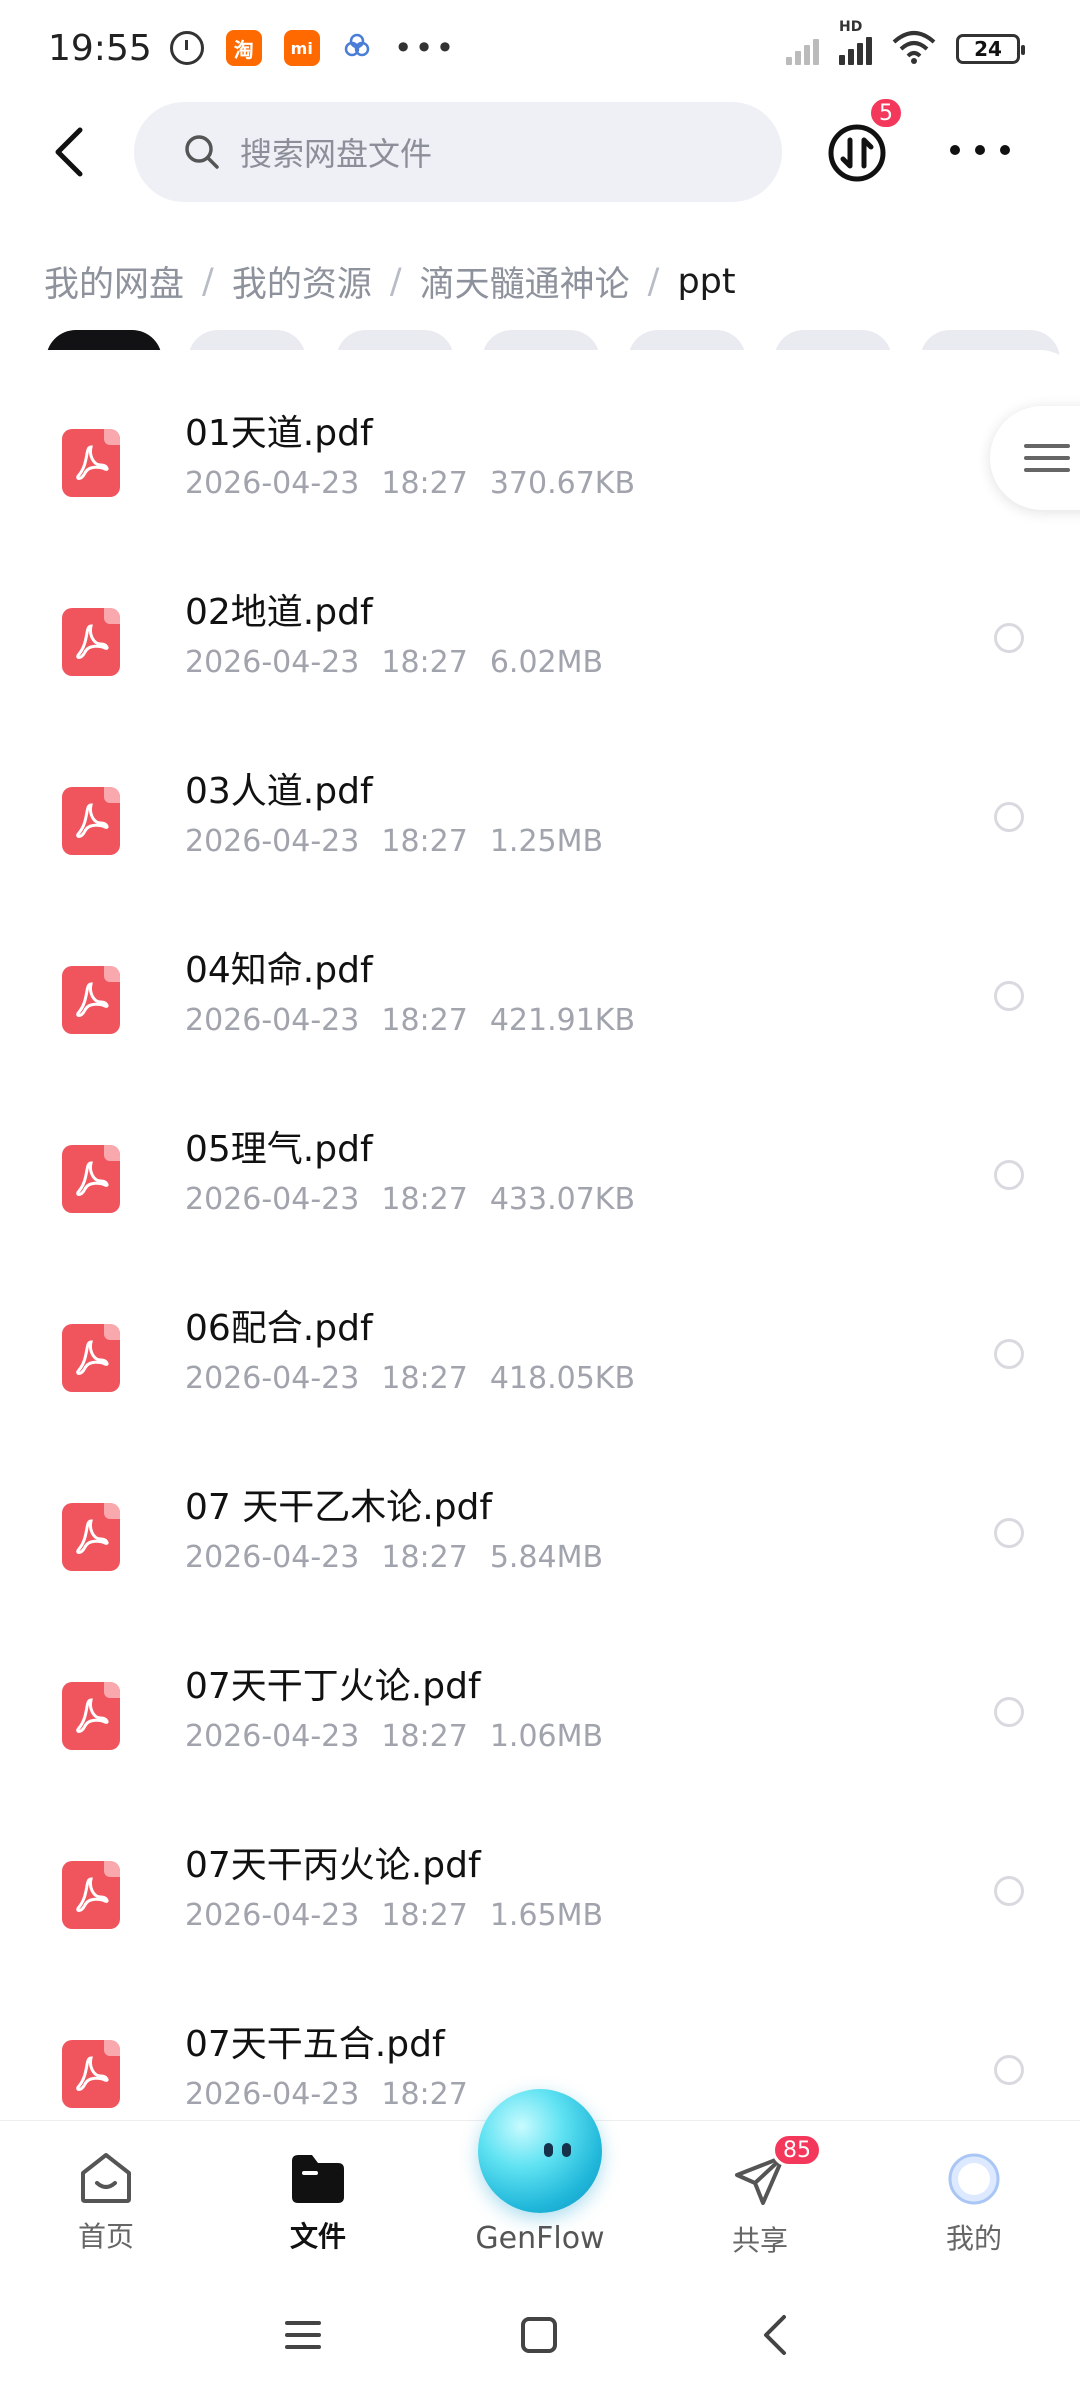 The width and height of the screenshot is (1080, 2400). I want to click on file-name: 07天干丁火论.pdf, so click(333, 1686).